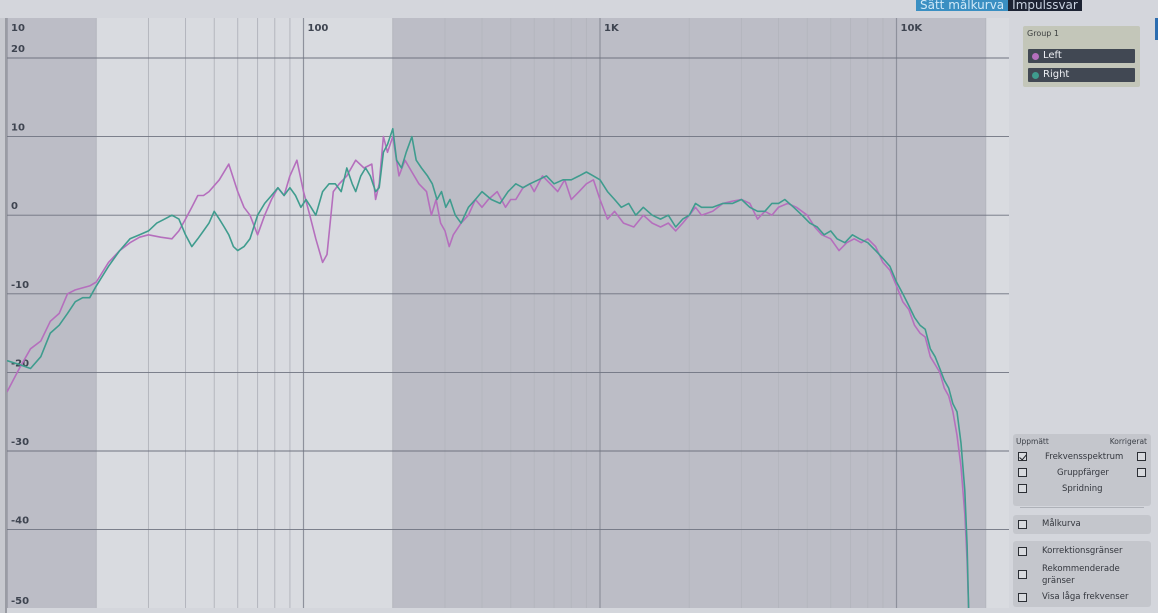  I want to click on option-row-frequency-spectrum: Frekvensspektrum, so click(1082, 458).